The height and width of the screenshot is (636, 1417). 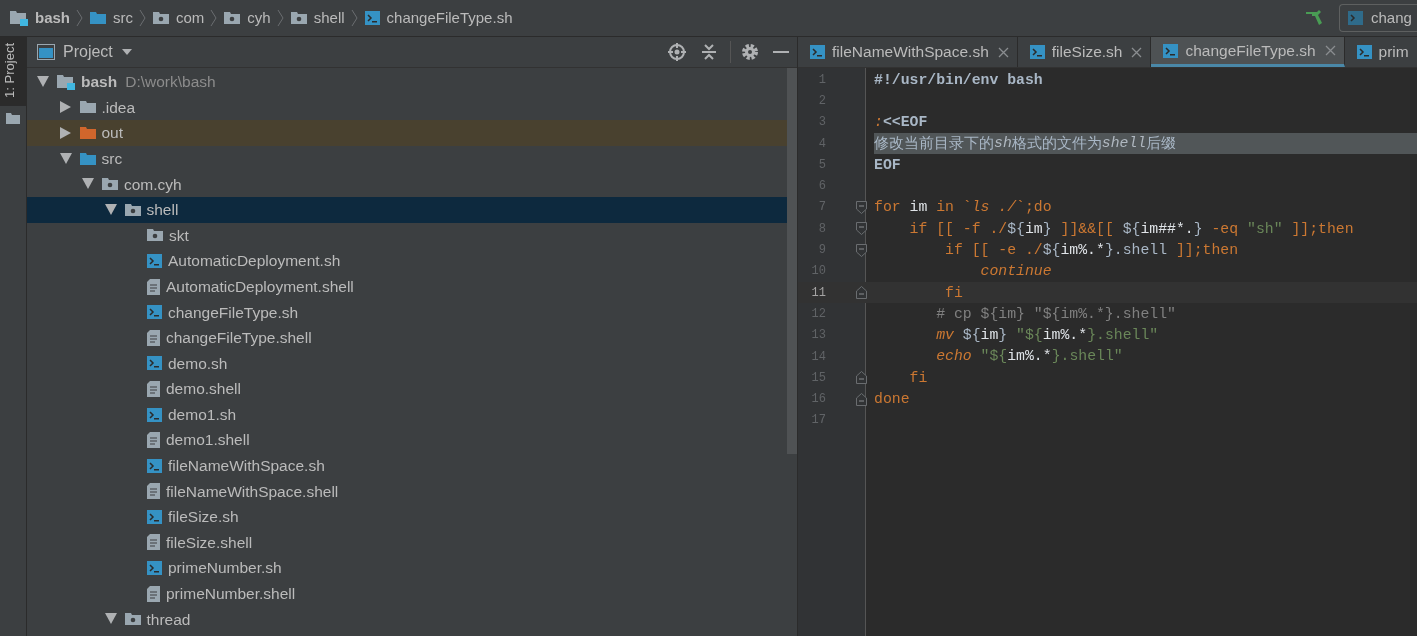 What do you see at coordinates (52, 18) in the screenshot?
I see `breadcrumb-item: bash` at bounding box center [52, 18].